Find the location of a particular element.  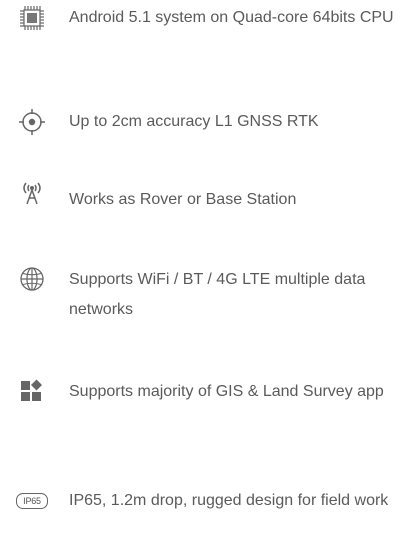

cpu-chip-icon is located at coordinates (32, 18).